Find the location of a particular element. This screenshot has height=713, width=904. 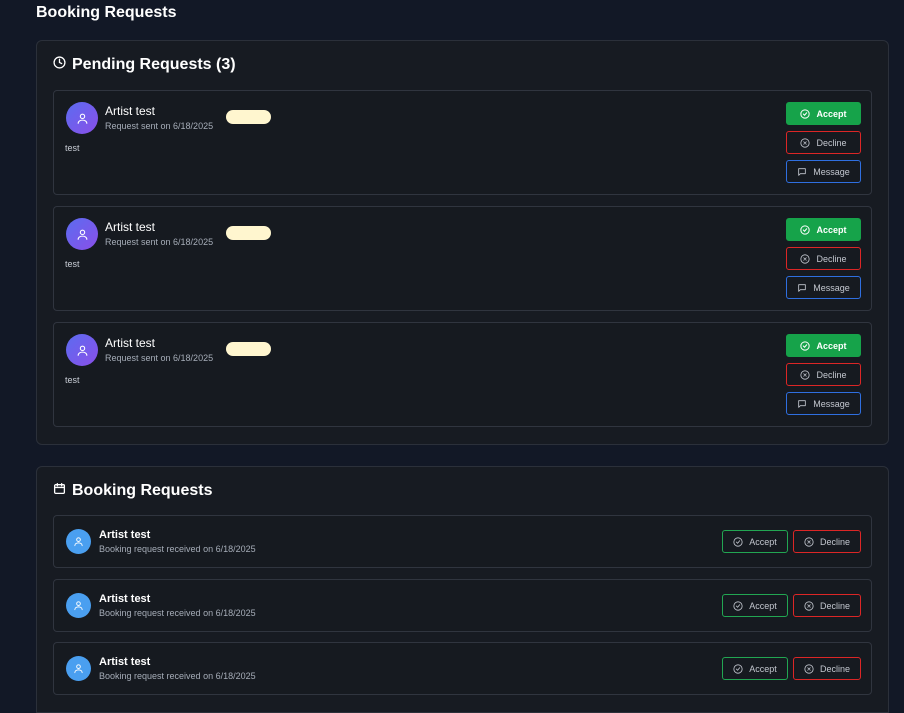

booking-requests-header: Booking Requests is located at coordinates (132, 491).